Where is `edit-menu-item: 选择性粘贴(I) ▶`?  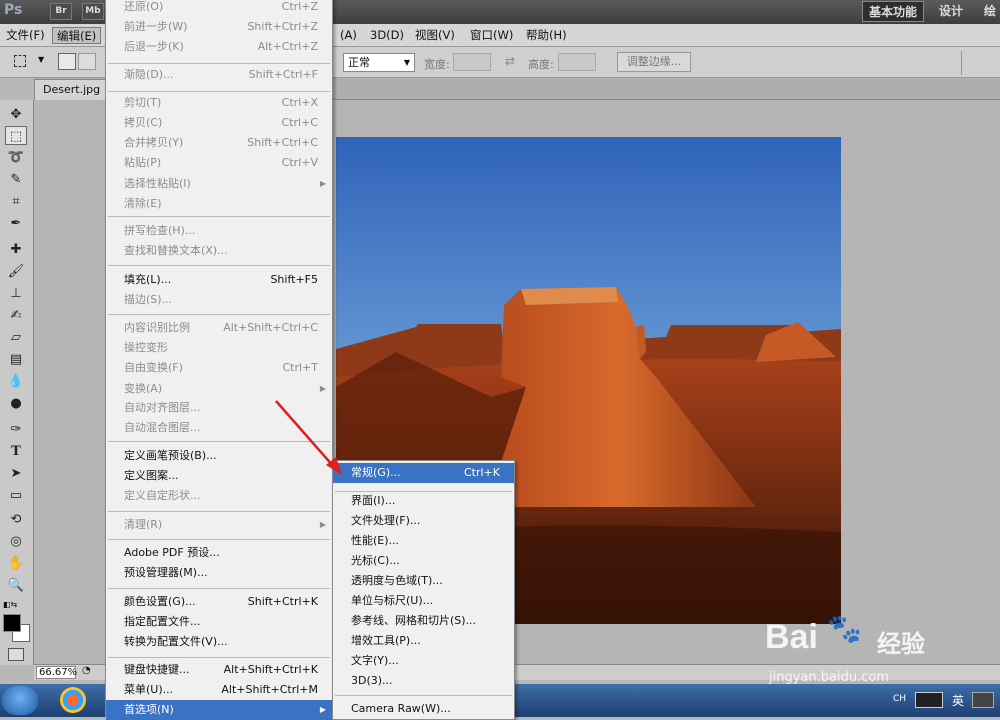
edit-menu-item: 选择性粘贴(I) ▶ is located at coordinates (219, 184).